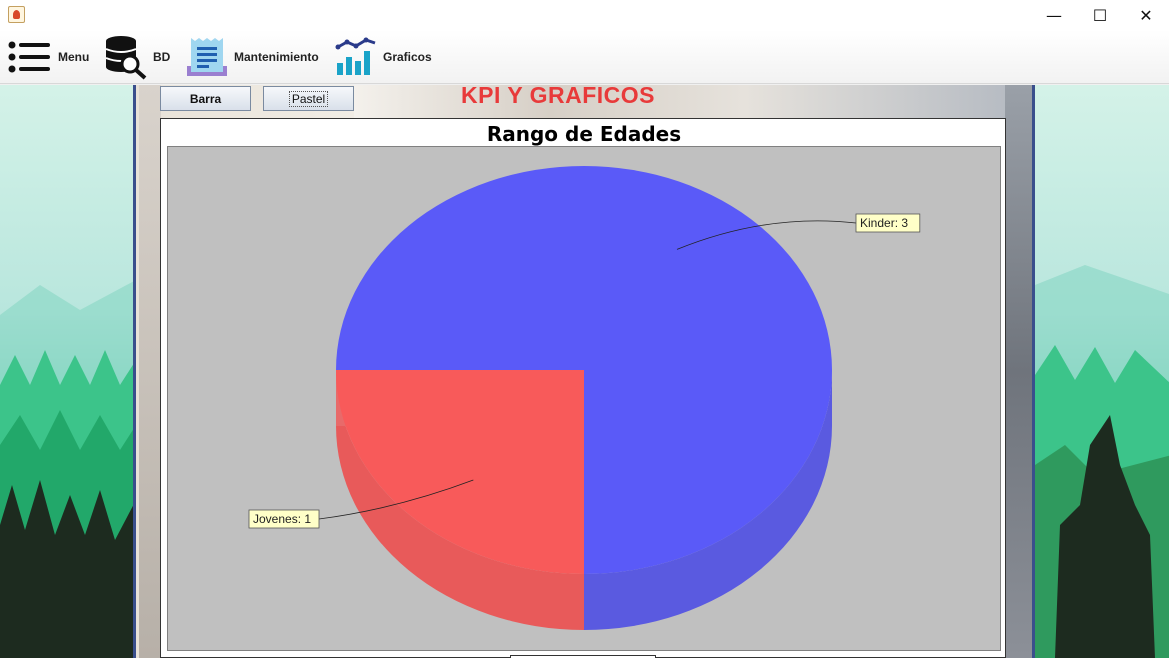  Describe the element at coordinates (16, 14) in the screenshot. I see `java-app-icon` at that location.